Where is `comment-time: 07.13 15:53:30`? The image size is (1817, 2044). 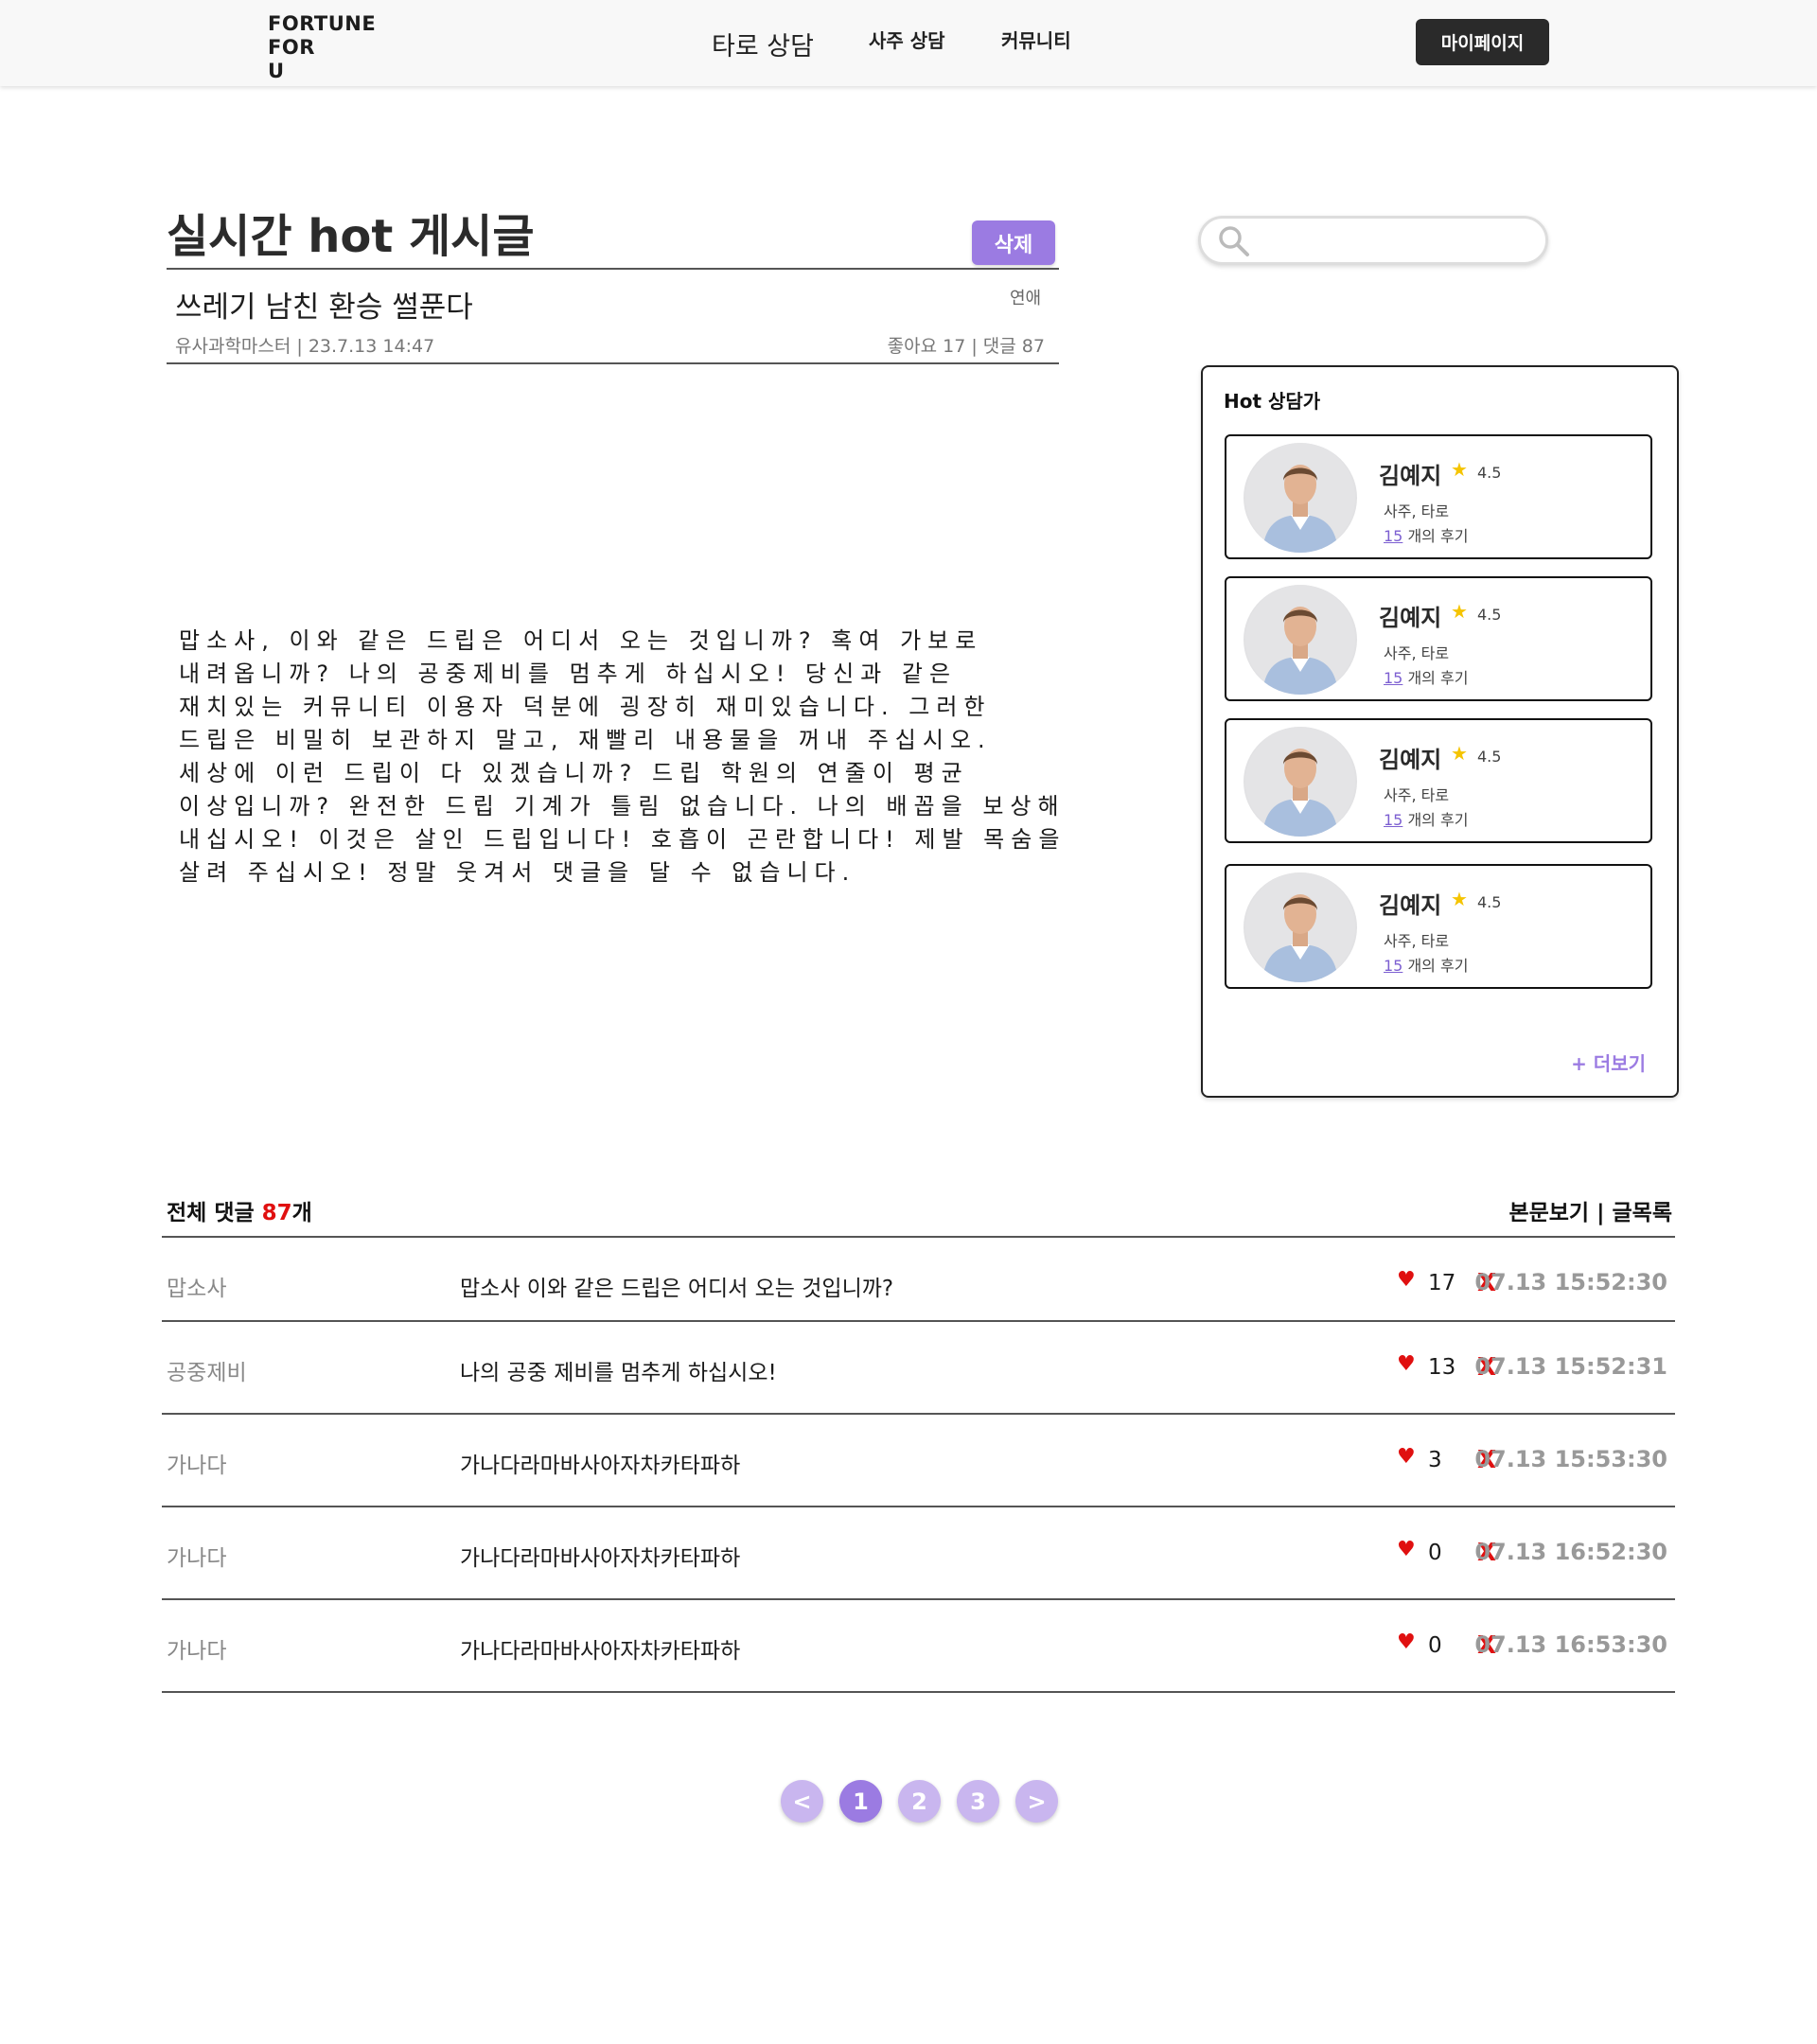
comment-time: 07.13 15:53:30 is located at coordinates (1571, 1459).